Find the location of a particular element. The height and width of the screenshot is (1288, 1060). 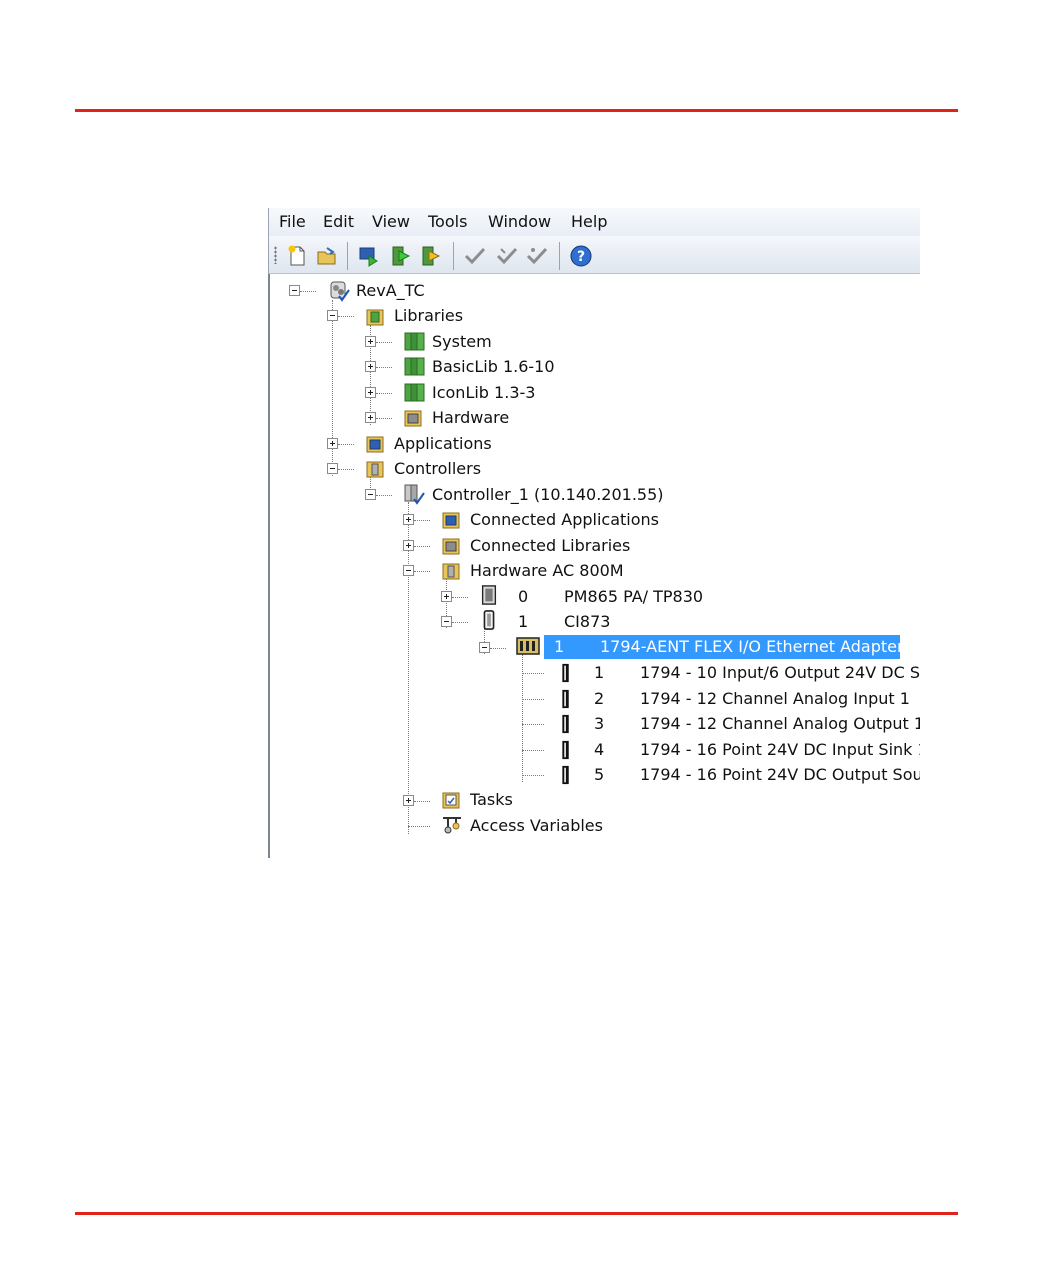

selected-tree-row: 1 1794-AENT FLEX I/O Ethernet Adapter 4 is located at coordinates (731, 647).